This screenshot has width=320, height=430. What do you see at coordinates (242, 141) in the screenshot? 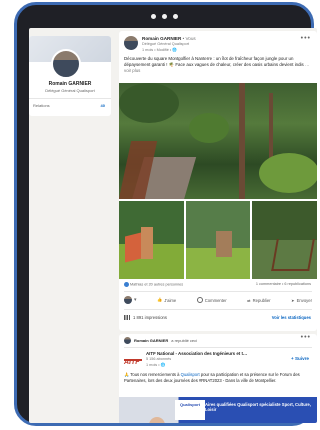
I see `tree-trunk` at bounding box center [242, 141].